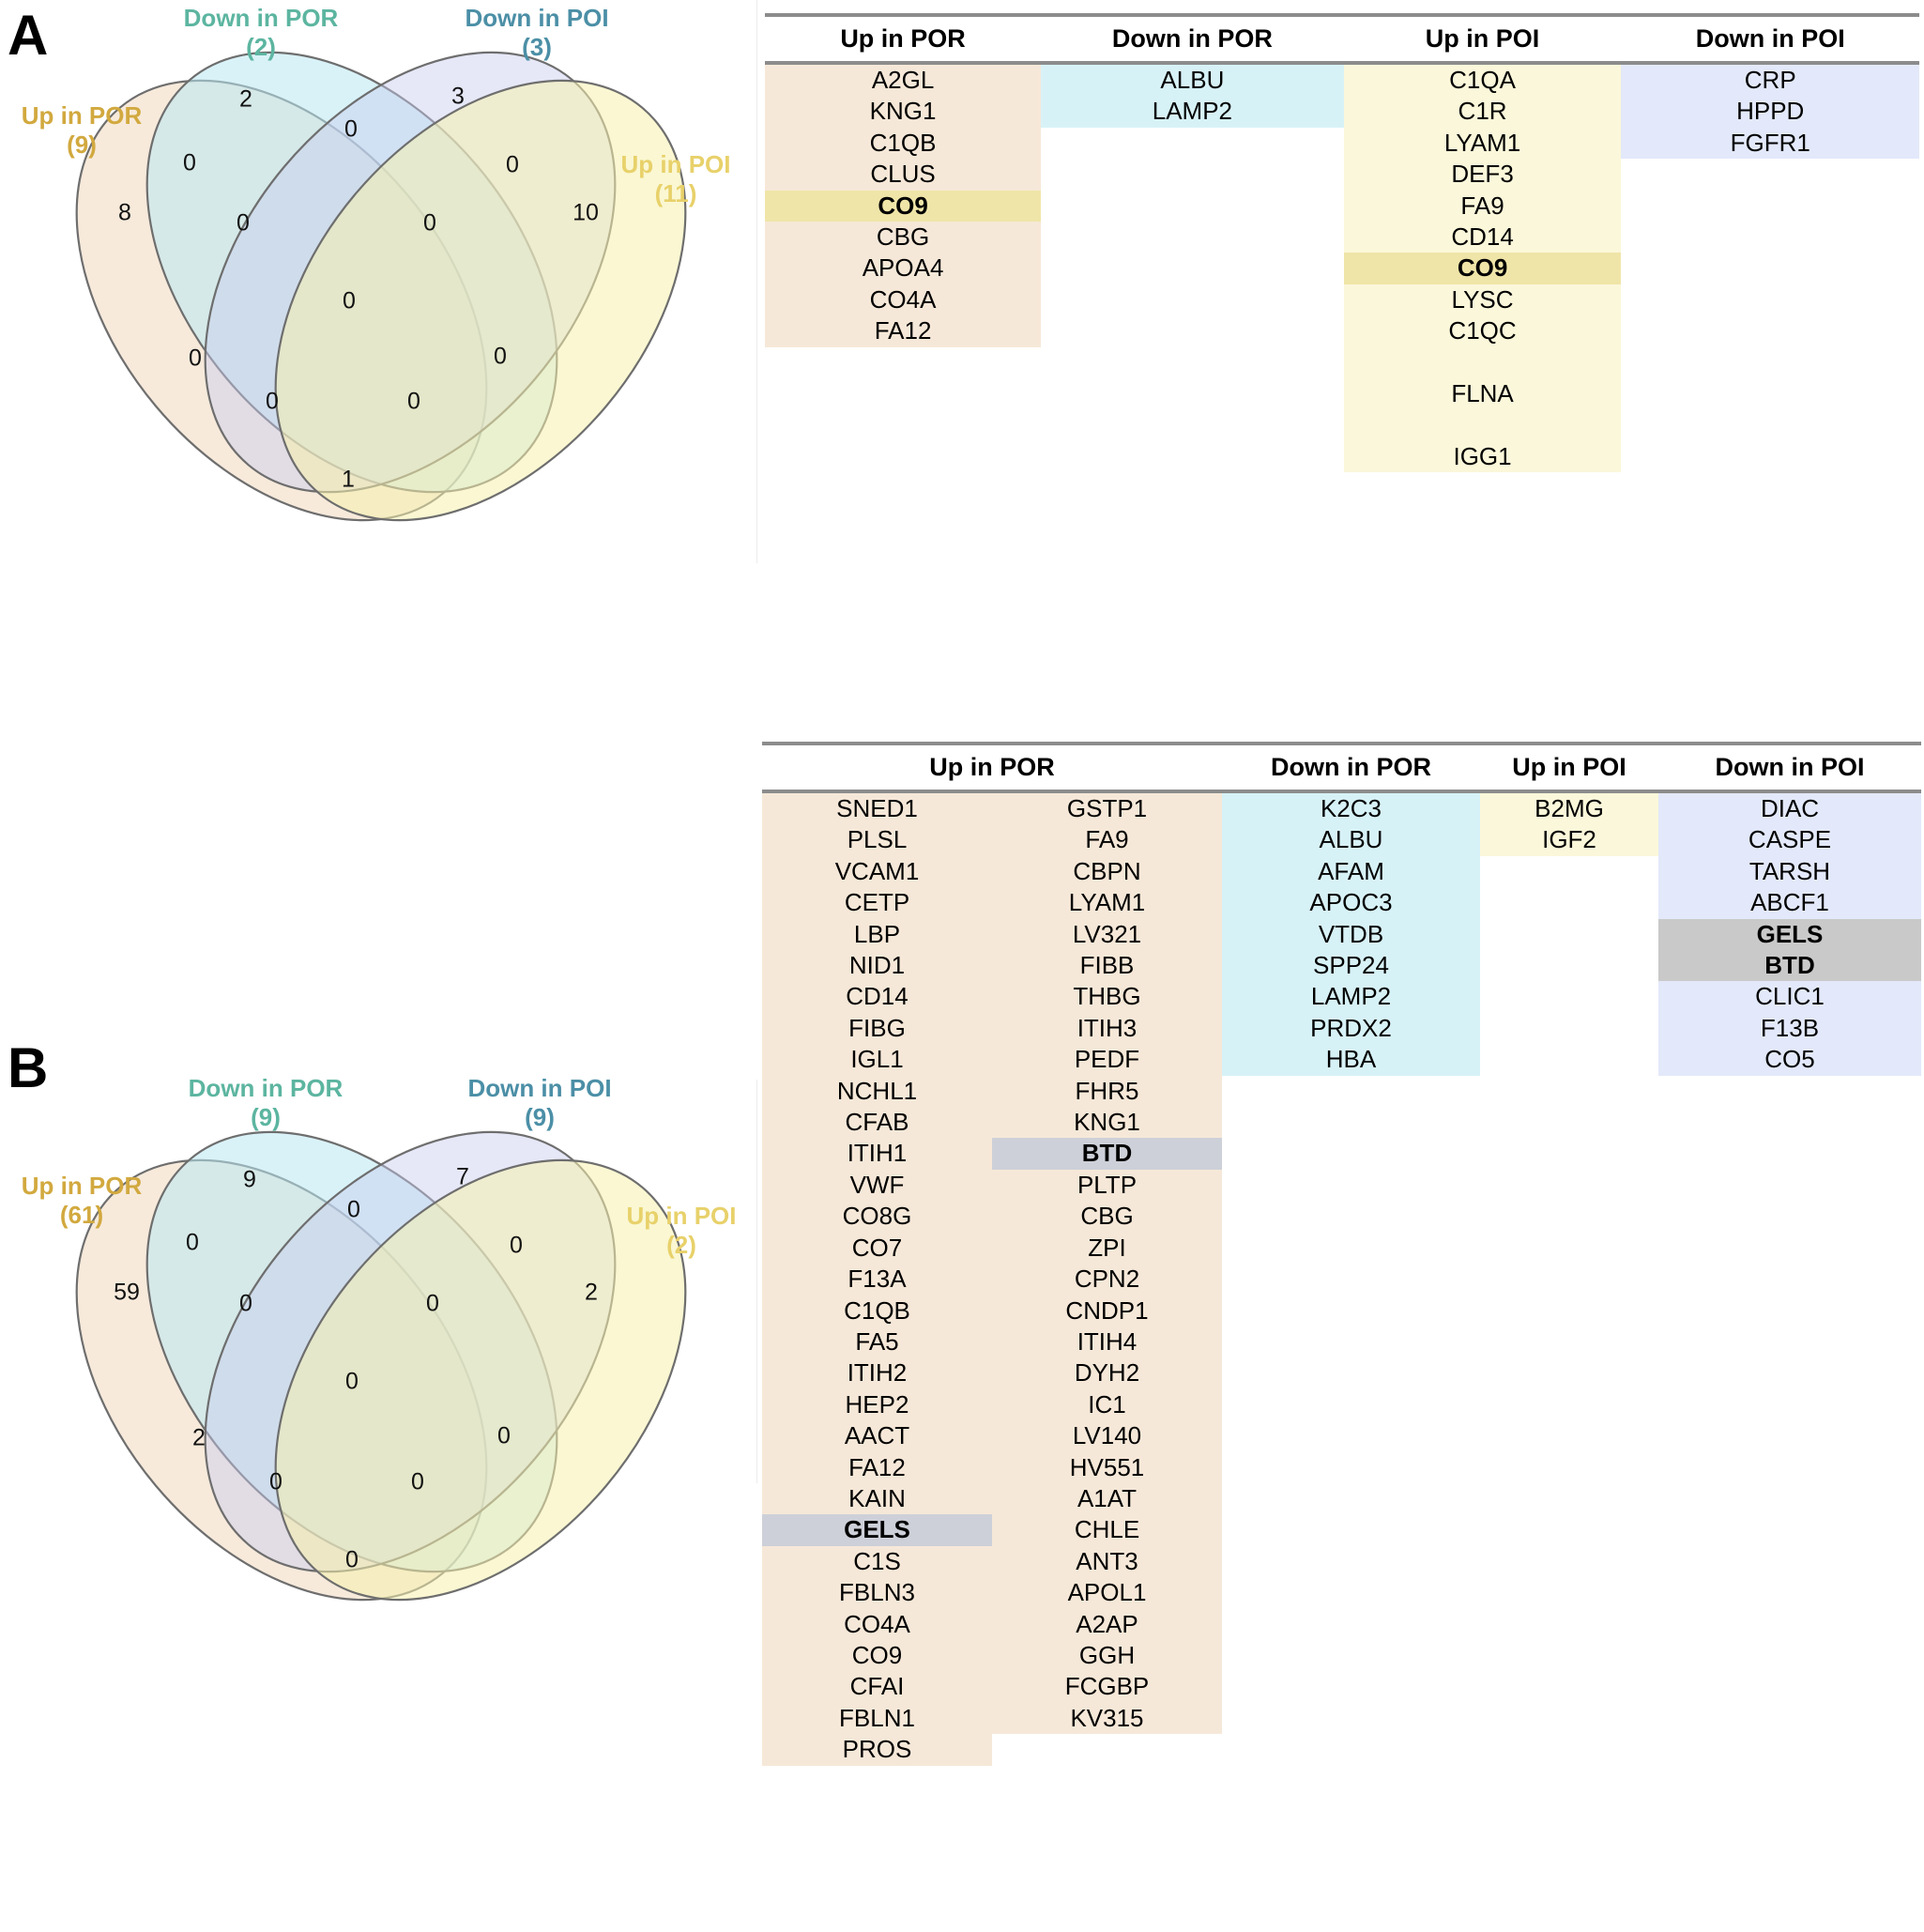 The height and width of the screenshot is (1932, 1924). What do you see at coordinates (261, 18) in the screenshot?
I see `venn-a-label-down-por-name: Down in POR` at bounding box center [261, 18].